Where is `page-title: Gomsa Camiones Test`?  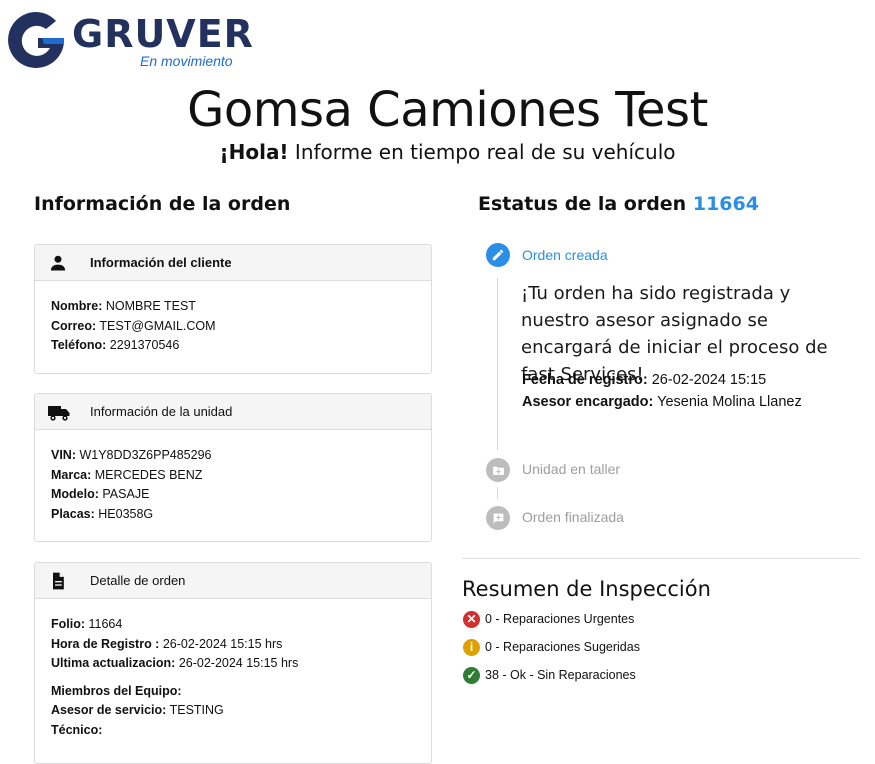 page-title: Gomsa Camiones Test is located at coordinates (447, 110).